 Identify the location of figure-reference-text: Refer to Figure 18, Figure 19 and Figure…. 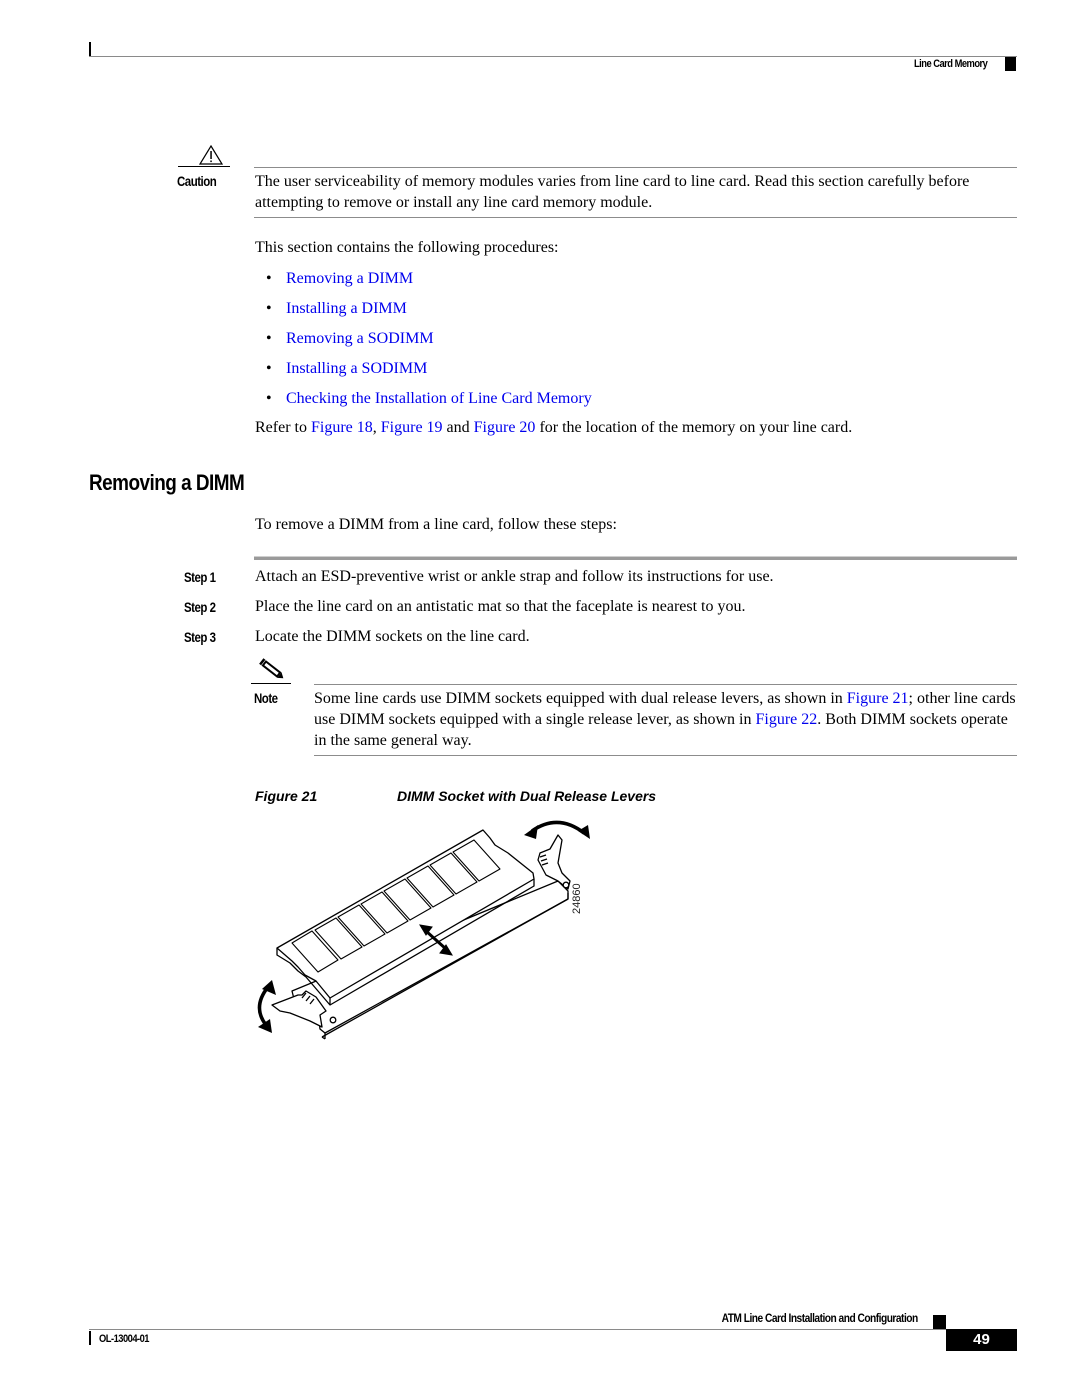
(553, 427).